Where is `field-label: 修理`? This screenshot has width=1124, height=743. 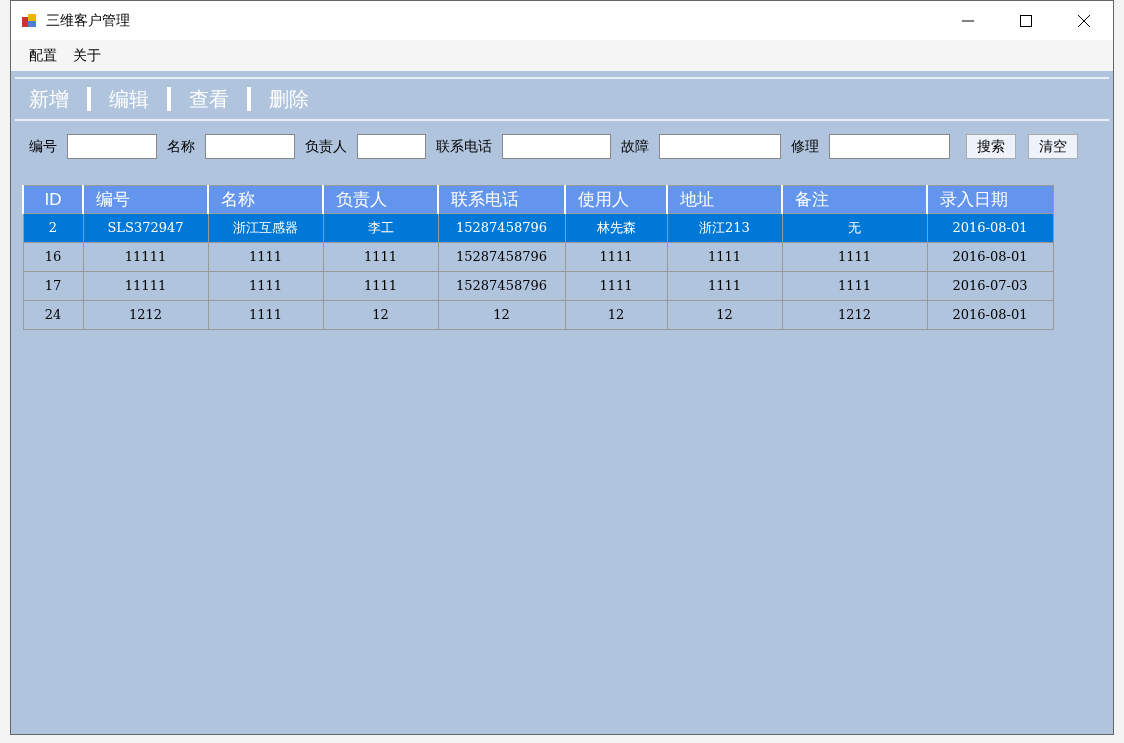 field-label: 修理 is located at coordinates (805, 146).